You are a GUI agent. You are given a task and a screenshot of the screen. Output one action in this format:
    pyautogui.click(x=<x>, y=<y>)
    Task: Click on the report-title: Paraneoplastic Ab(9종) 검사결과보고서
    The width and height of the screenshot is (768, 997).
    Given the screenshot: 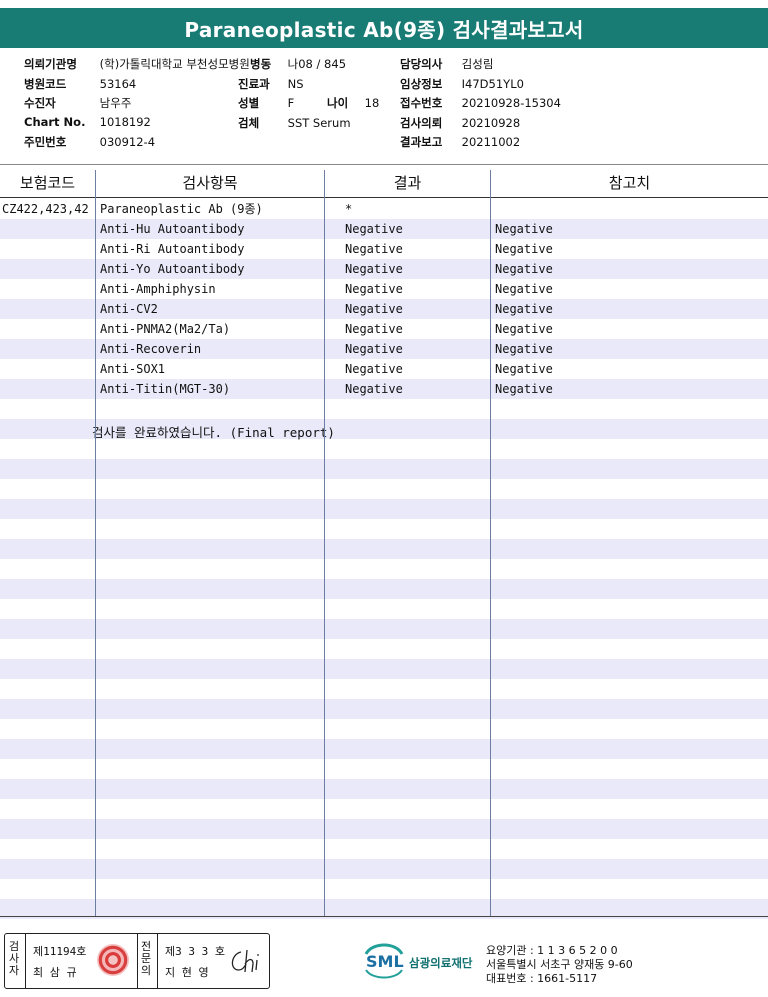 What is the action you would take?
    pyautogui.click(x=384, y=29)
    